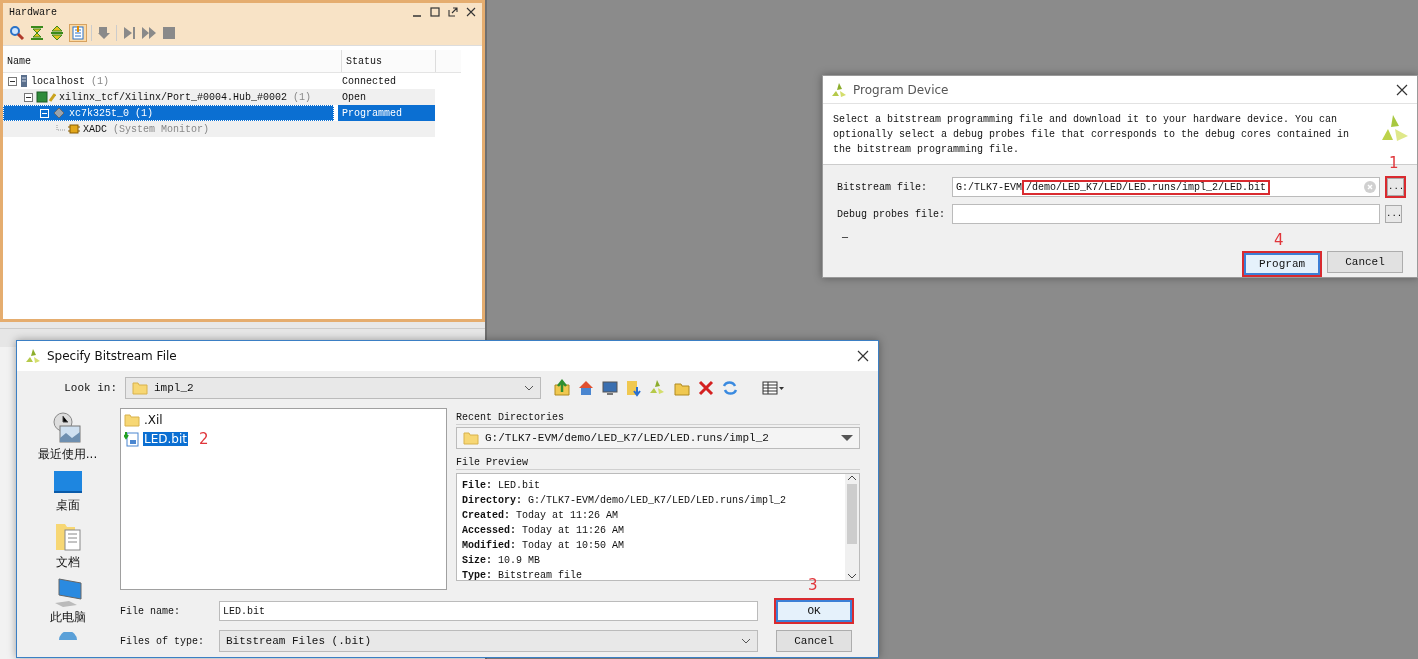  Describe the element at coordinates (502, 561) in the screenshot. I see `preview-line: Size: 10.9 MB` at that location.